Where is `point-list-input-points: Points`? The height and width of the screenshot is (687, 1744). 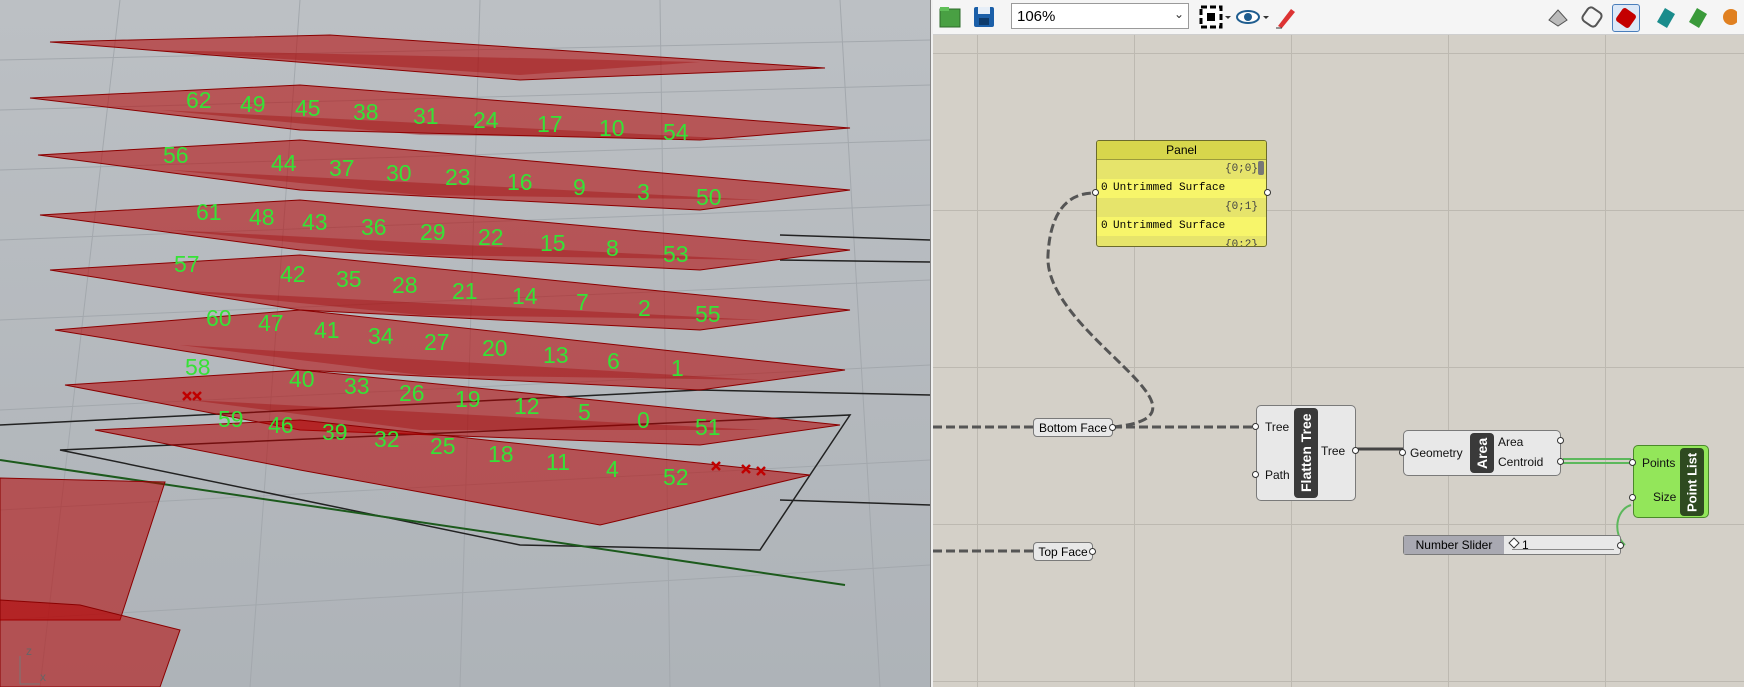
point-list-input-points: Points is located at coordinates (1659, 463).